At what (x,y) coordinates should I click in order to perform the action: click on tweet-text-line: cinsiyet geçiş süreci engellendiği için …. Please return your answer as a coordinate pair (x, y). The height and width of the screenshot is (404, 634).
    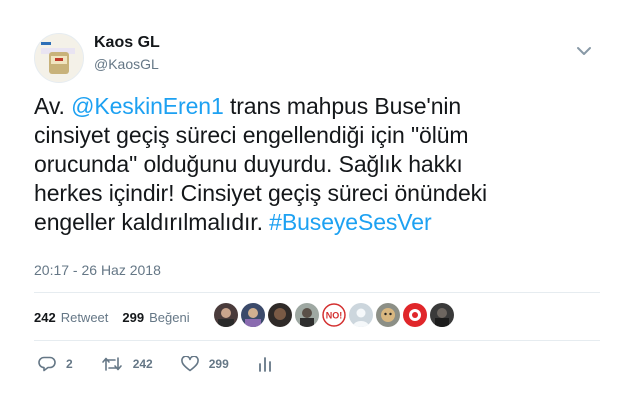
    Looking at the image, I should click on (251, 135).